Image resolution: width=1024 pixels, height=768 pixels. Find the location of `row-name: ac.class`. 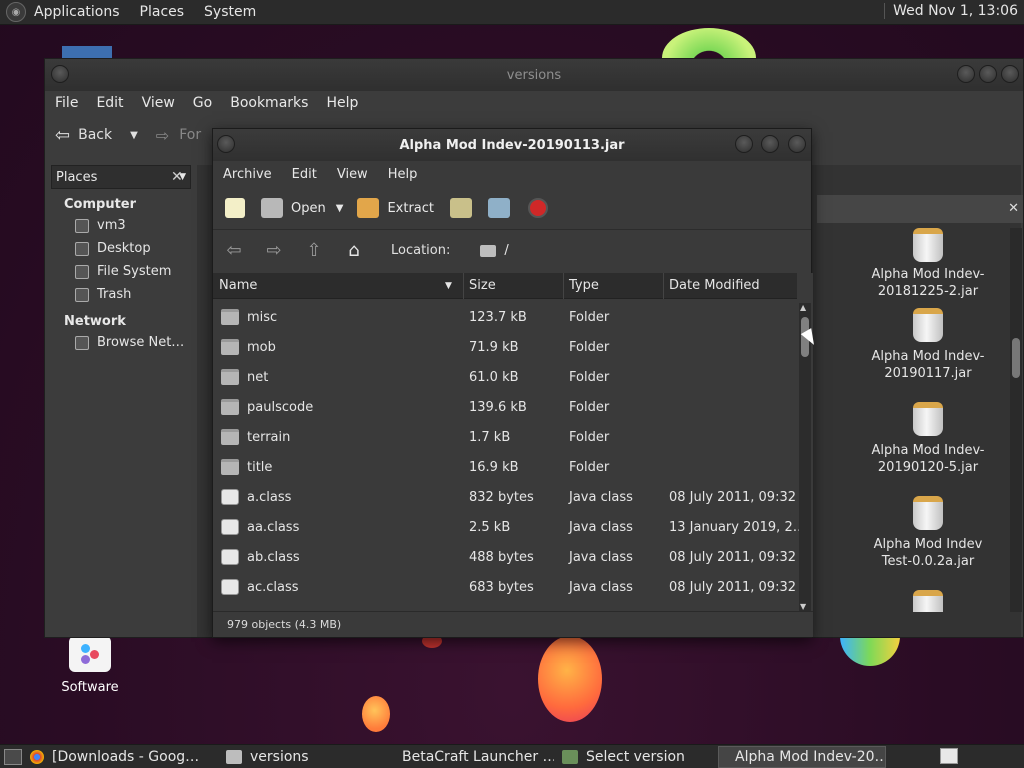

row-name: ac.class is located at coordinates (273, 587).